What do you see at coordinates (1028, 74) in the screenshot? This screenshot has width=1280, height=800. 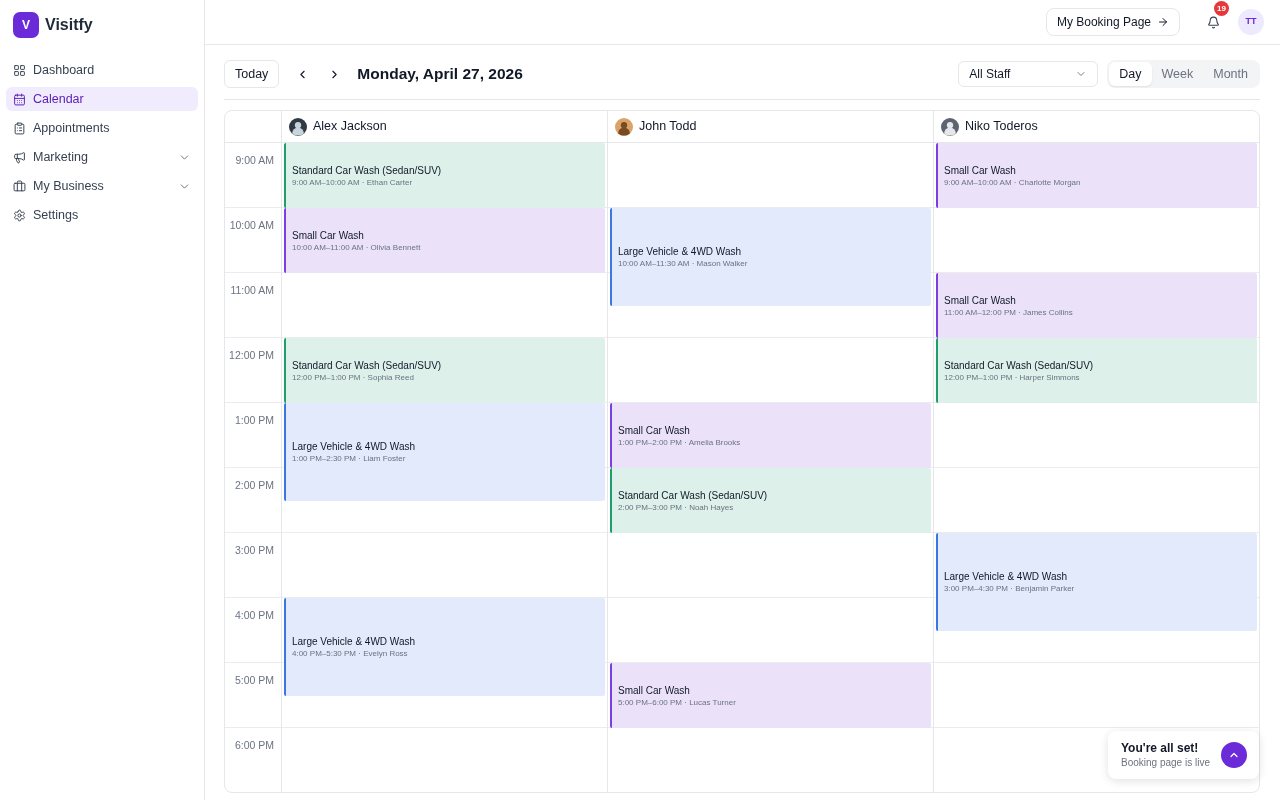 I see `staff-select: All Staff` at bounding box center [1028, 74].